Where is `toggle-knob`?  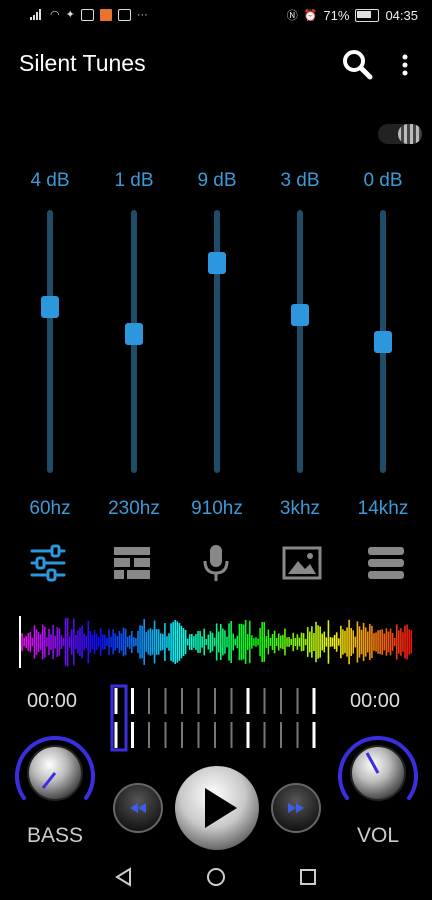
toggle-knob is located at coordinates (410, 134).